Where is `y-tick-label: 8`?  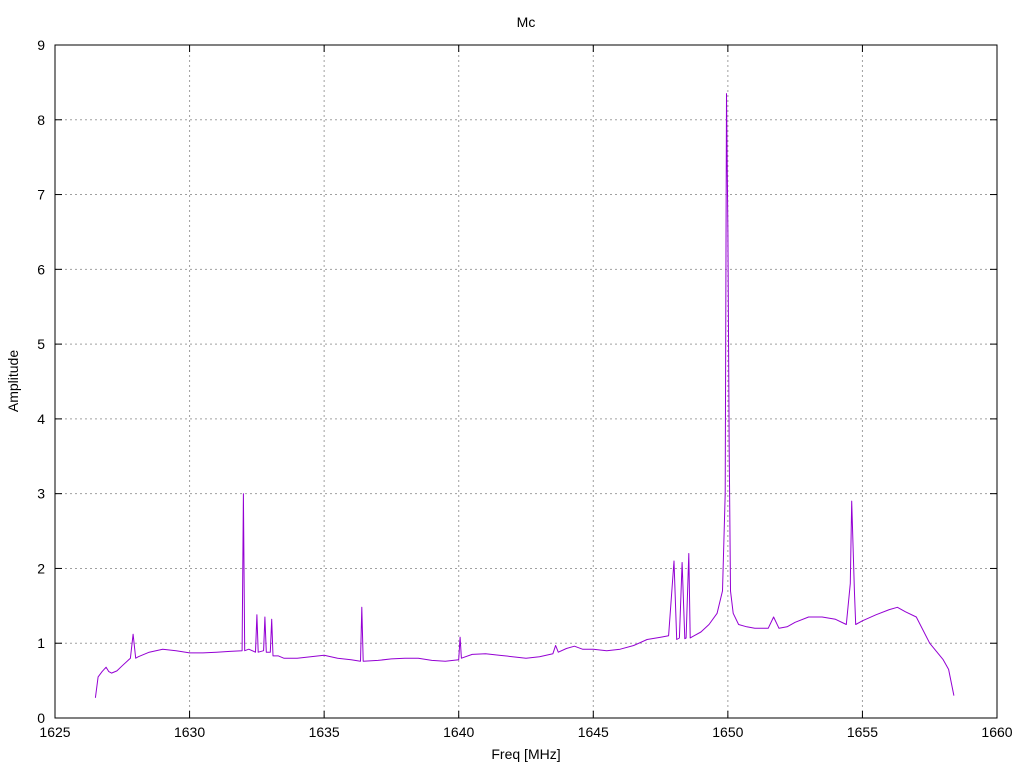
y-tick-label: 8 is located at coordinates (41, 120).